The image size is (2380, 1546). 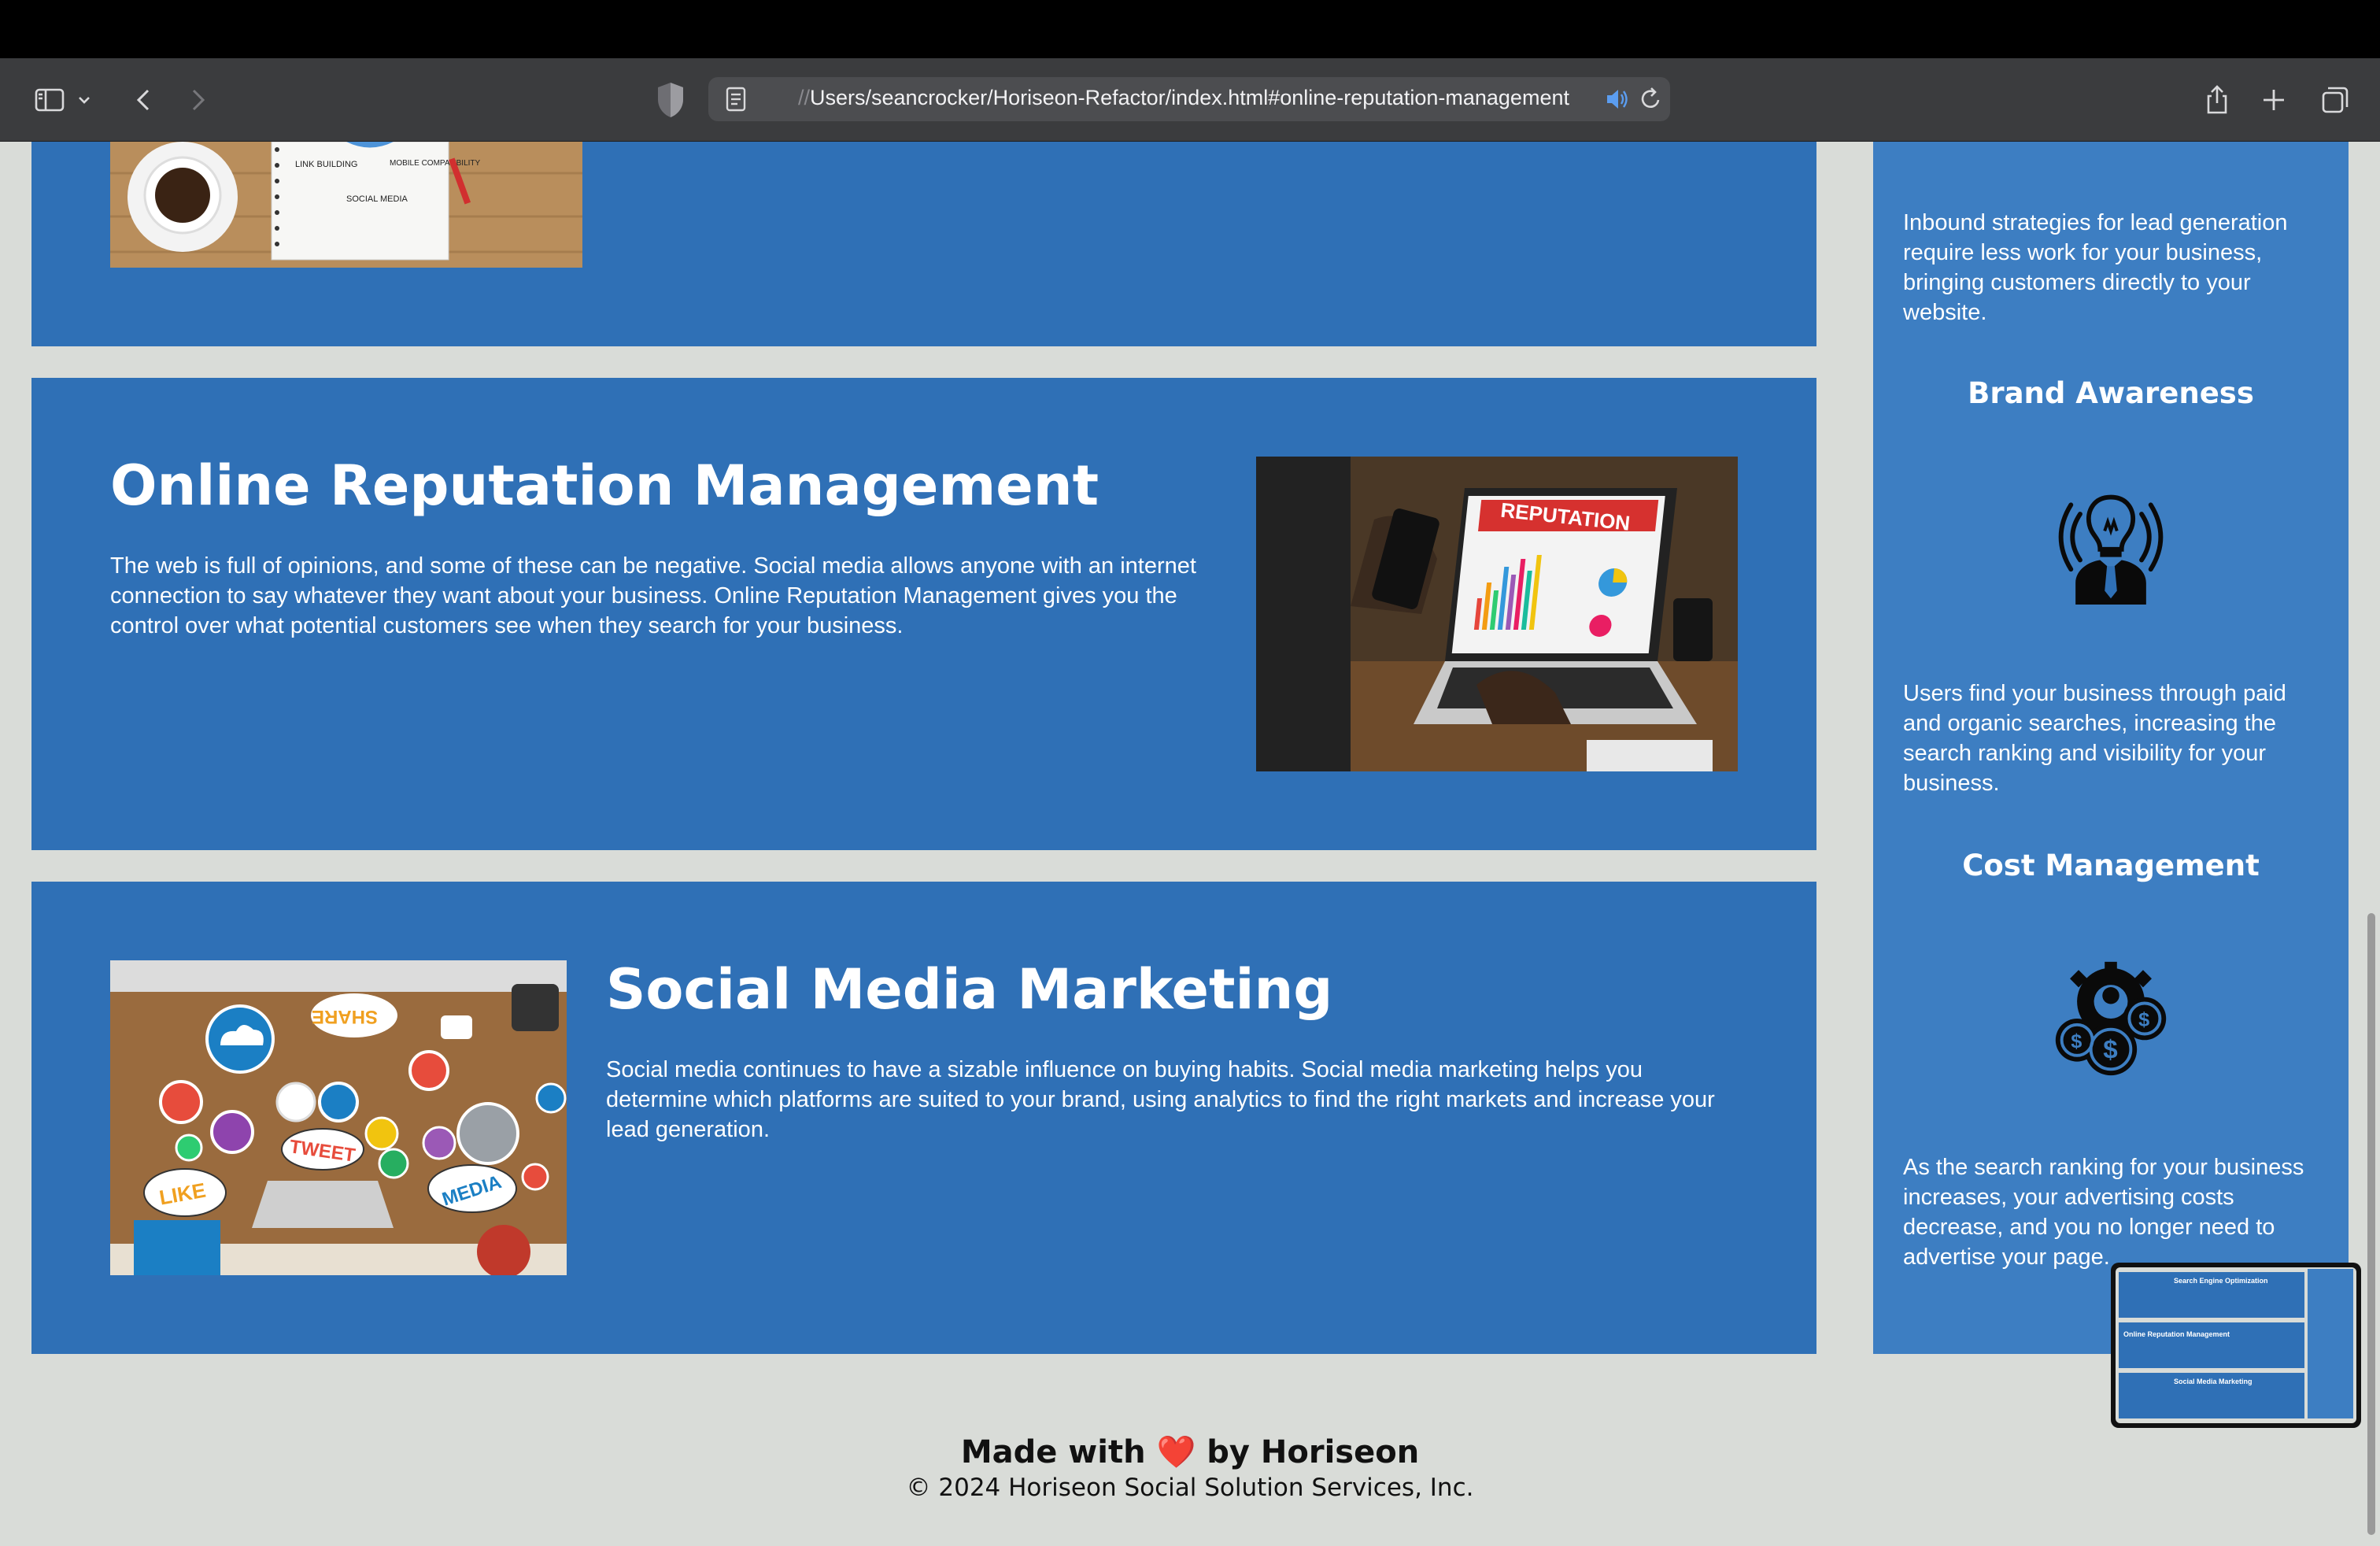 What do you see at coordinates (1053, 1452) in the screenshot?
I see `made-prefix: Made with` at bounding box center [1053, 1452].